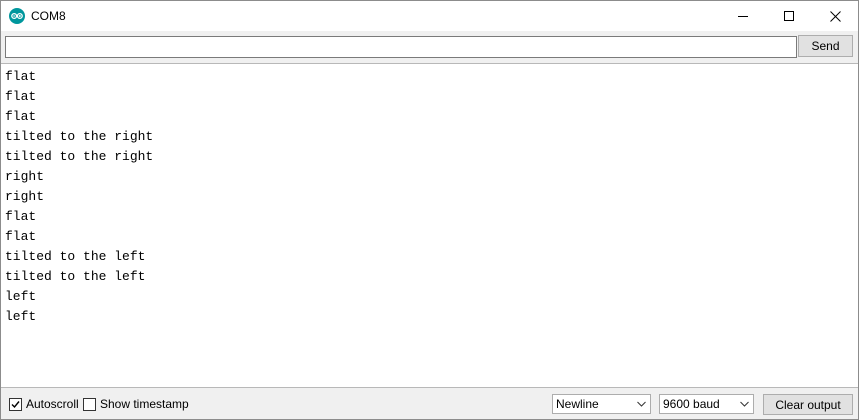  I want to click on timestamp-label: Show timestamp, so click(144, 404).